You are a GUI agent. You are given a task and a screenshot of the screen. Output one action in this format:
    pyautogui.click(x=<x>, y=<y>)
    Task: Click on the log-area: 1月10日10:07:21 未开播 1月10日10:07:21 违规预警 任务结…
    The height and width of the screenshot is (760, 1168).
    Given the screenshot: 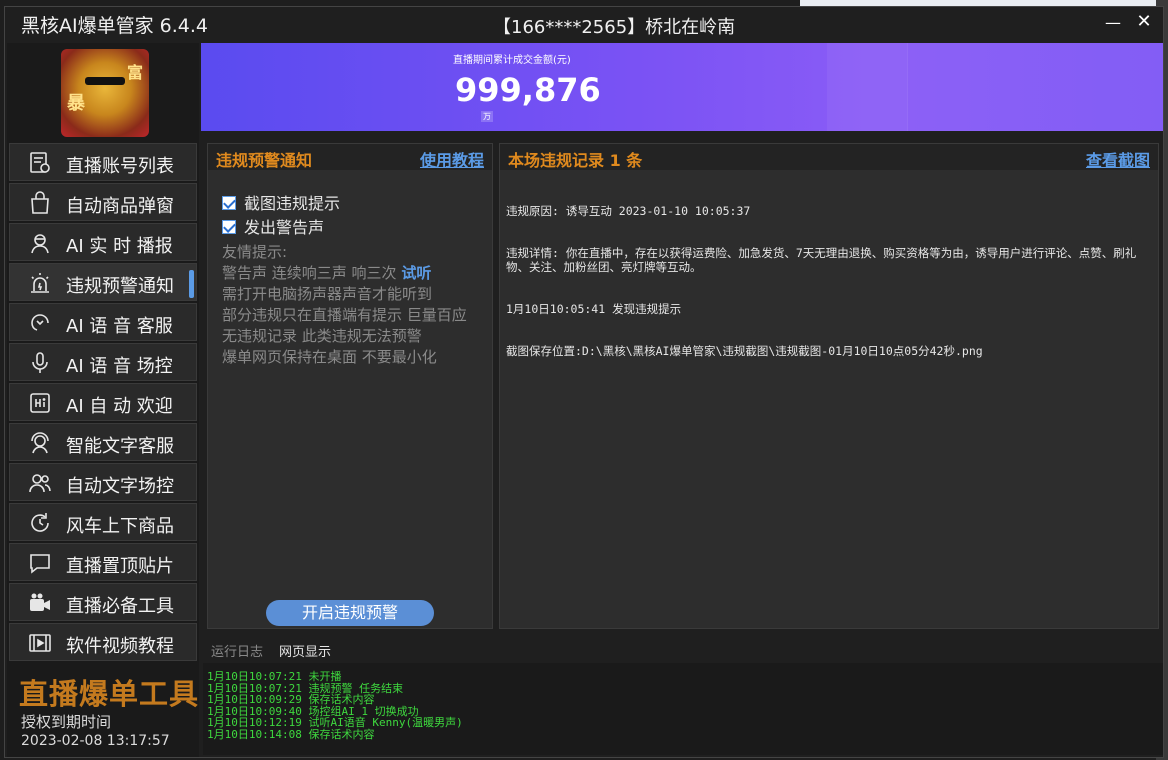 What is the action you would take?
    pyautogui.click(x=683, y=709)
    